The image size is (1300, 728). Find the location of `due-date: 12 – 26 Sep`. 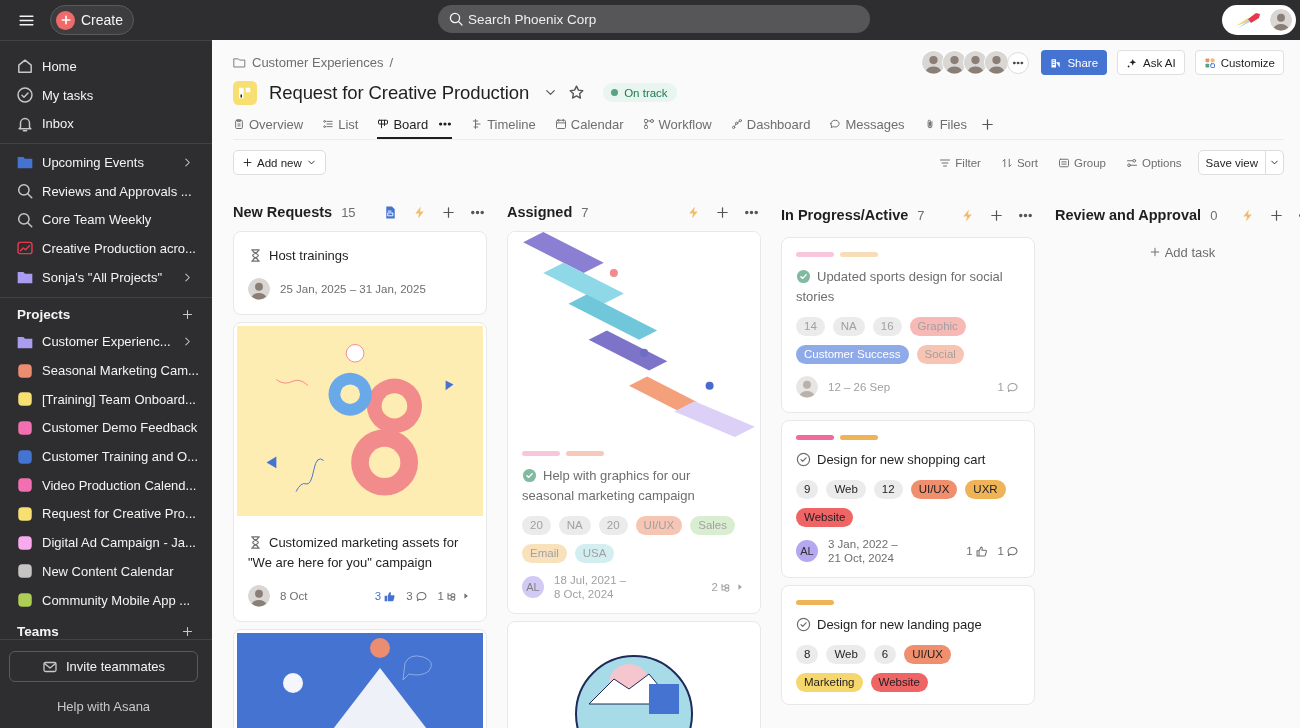

due-date: 12 – 26 Sep is located at coordinates (859, 387).